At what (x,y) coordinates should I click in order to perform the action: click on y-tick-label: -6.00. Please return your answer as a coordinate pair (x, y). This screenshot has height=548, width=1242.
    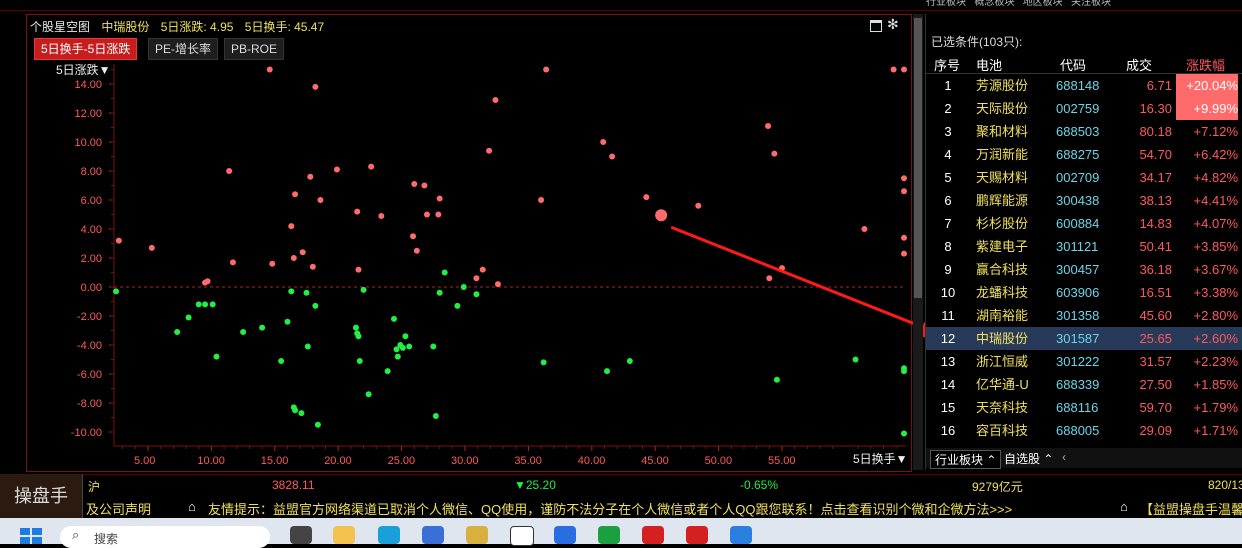
    Looking at the image, I should click on (89, 375).